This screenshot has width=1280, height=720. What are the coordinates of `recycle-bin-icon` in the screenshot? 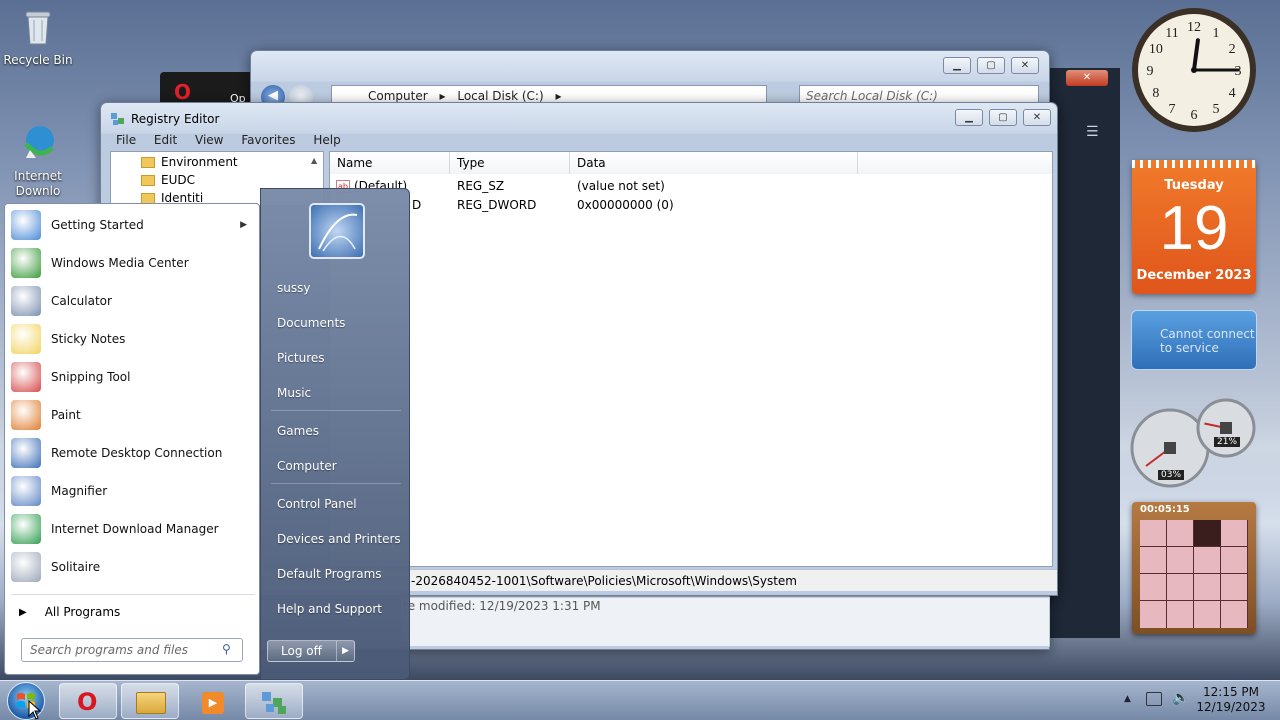 It's located at (38, 28).